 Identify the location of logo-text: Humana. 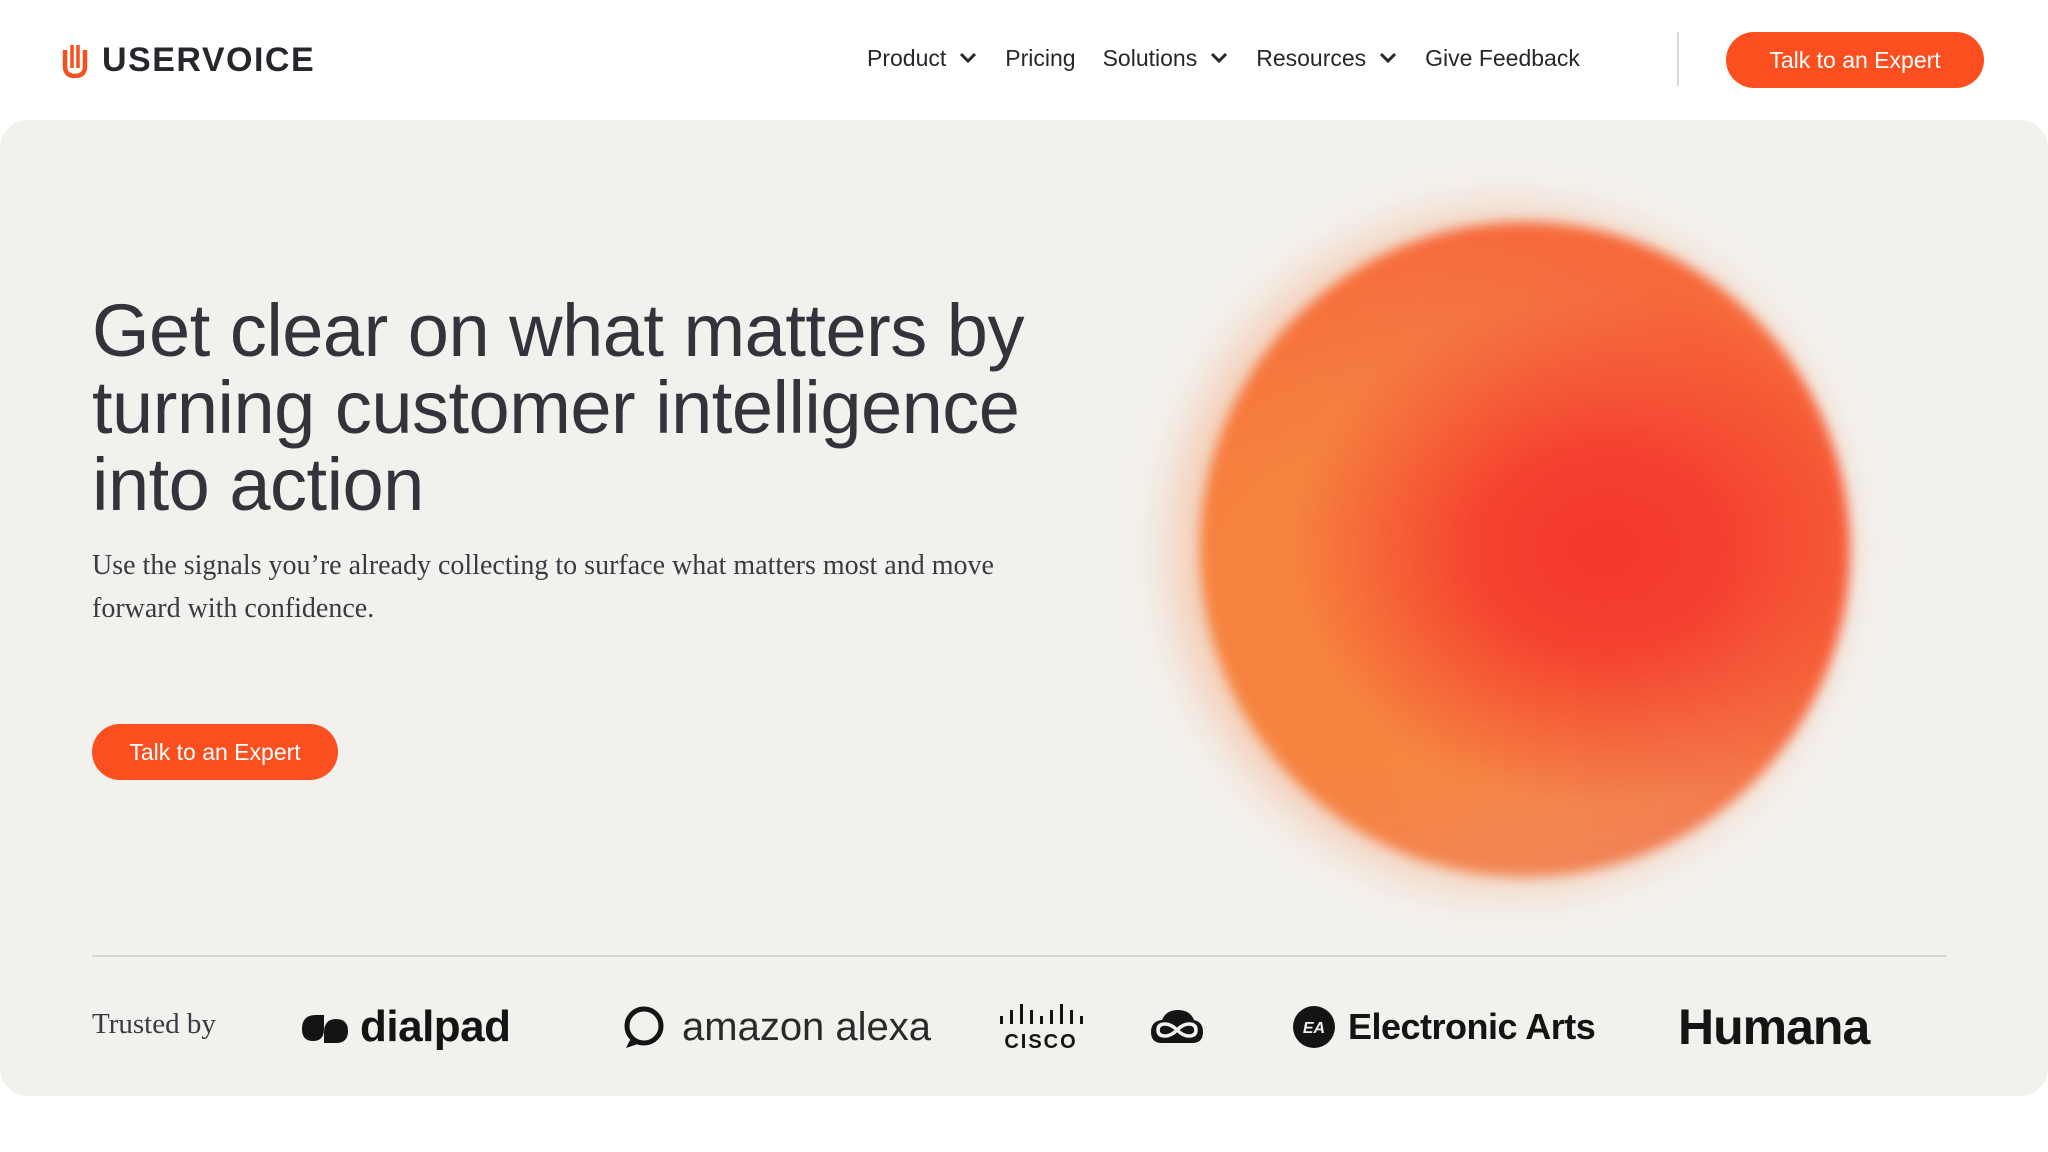
(1774, 1027).